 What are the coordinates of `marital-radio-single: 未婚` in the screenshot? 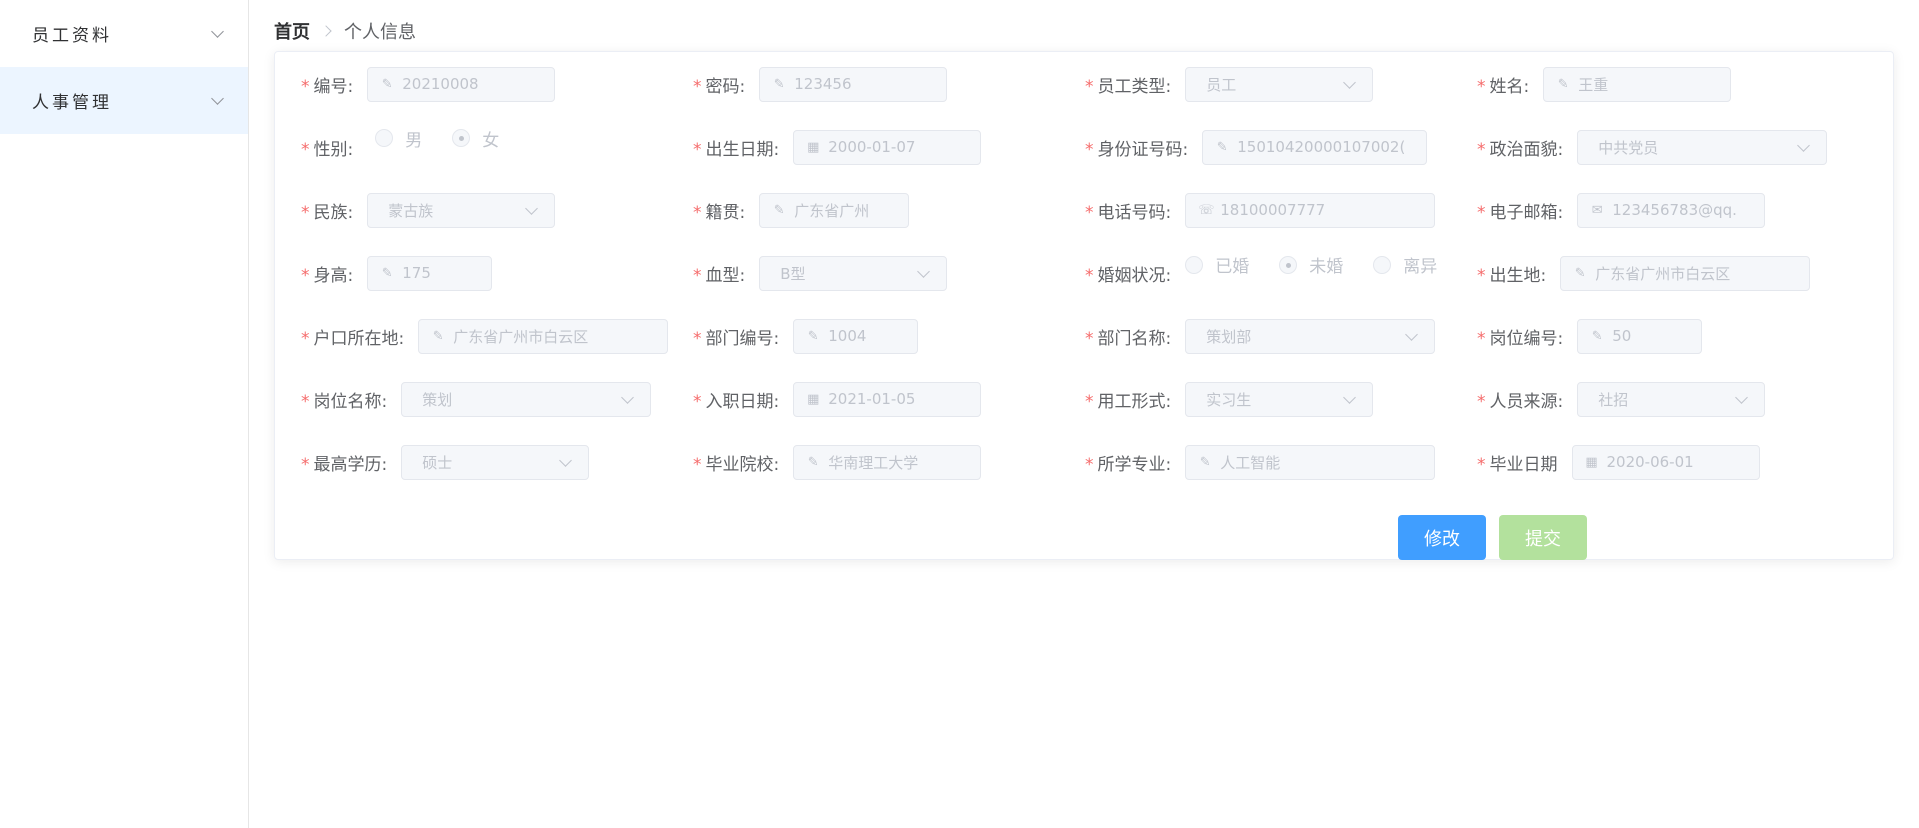 It's located at (1311, 264).